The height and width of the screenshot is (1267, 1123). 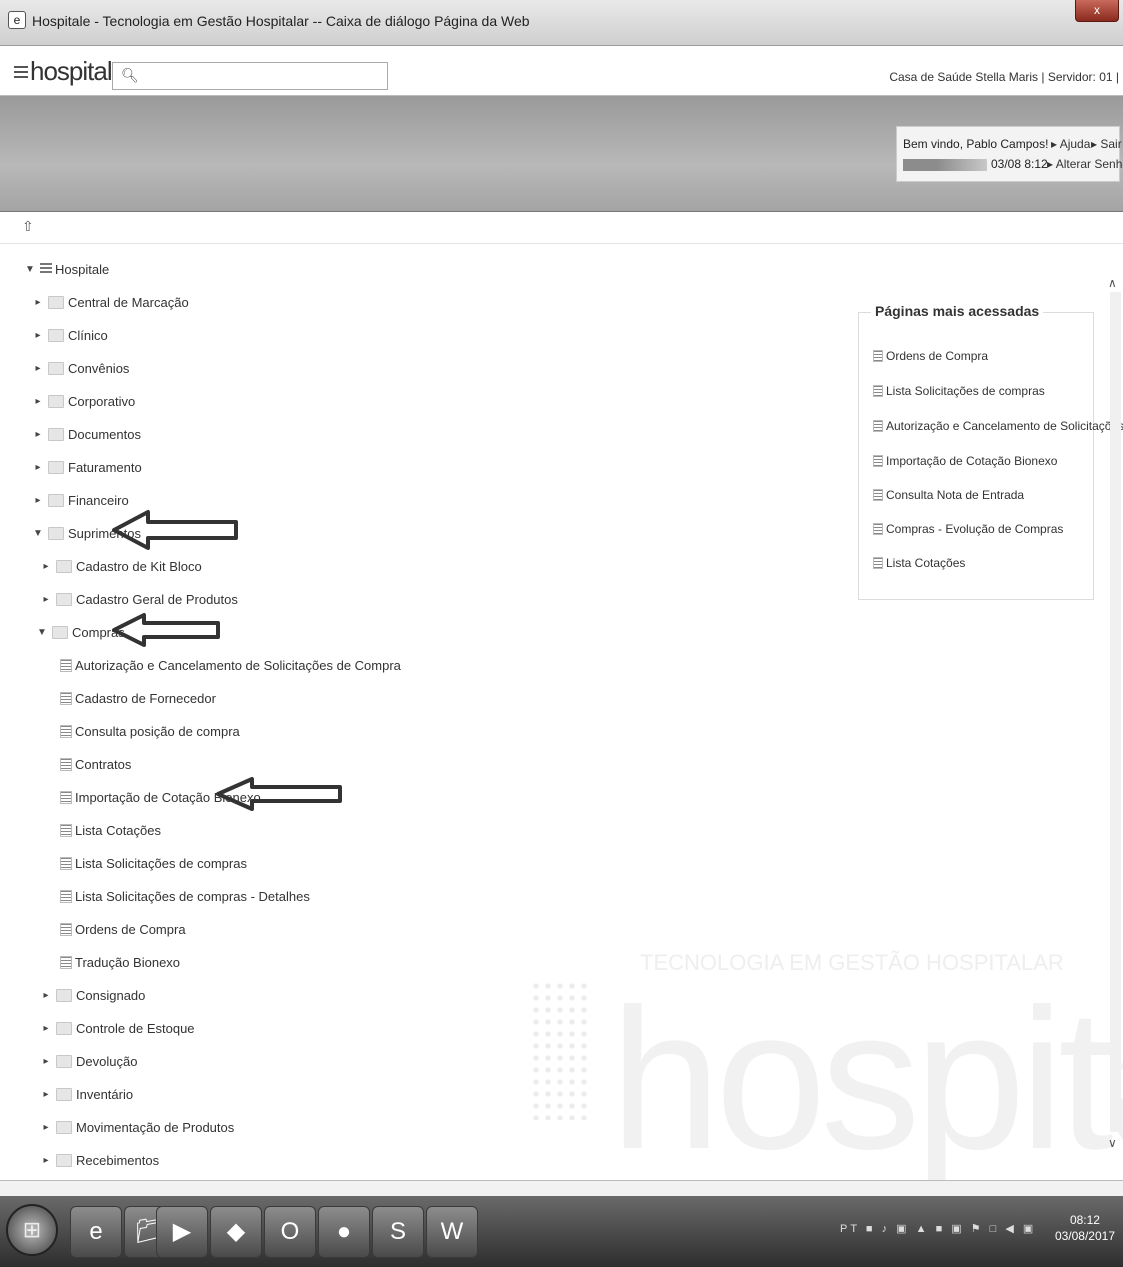 What do you see at coordinates (1070, 144) in the screenshot?
I see `help-link: ▸ Ajuda` at bounding box center [1070, 144].